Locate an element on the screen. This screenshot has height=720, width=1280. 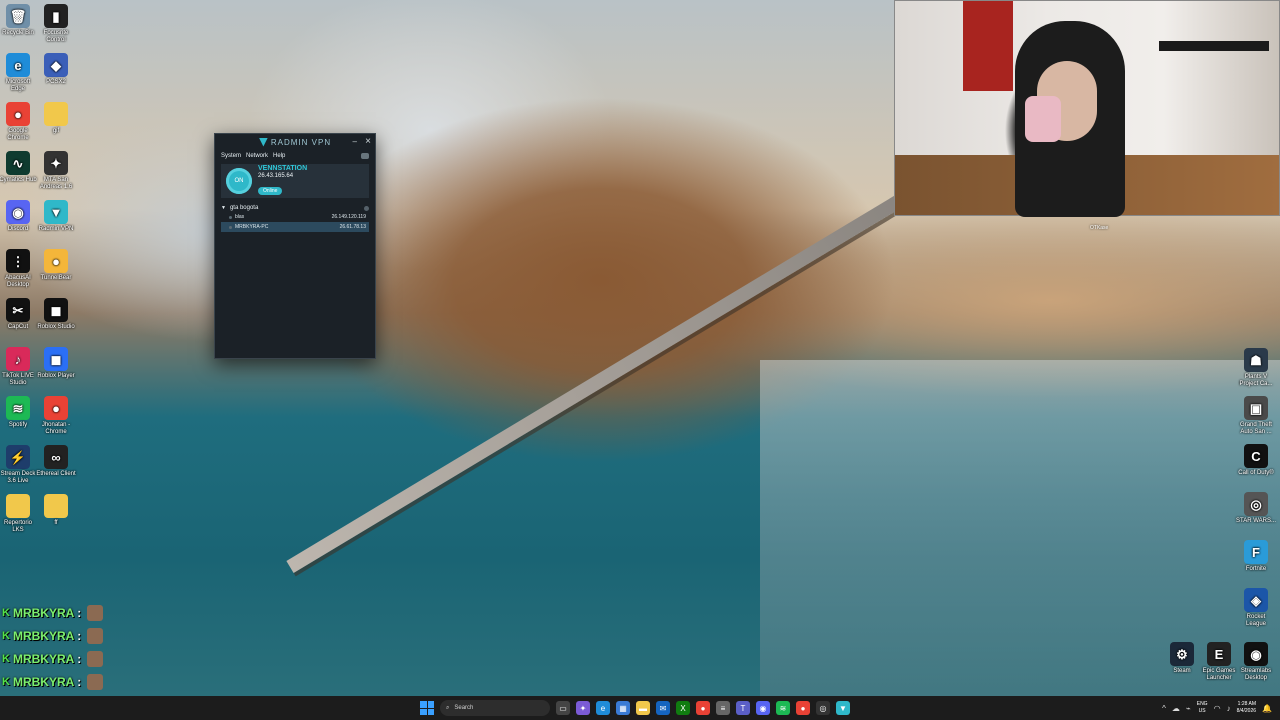
menu-network: Network is located at coordinates (257, 156).